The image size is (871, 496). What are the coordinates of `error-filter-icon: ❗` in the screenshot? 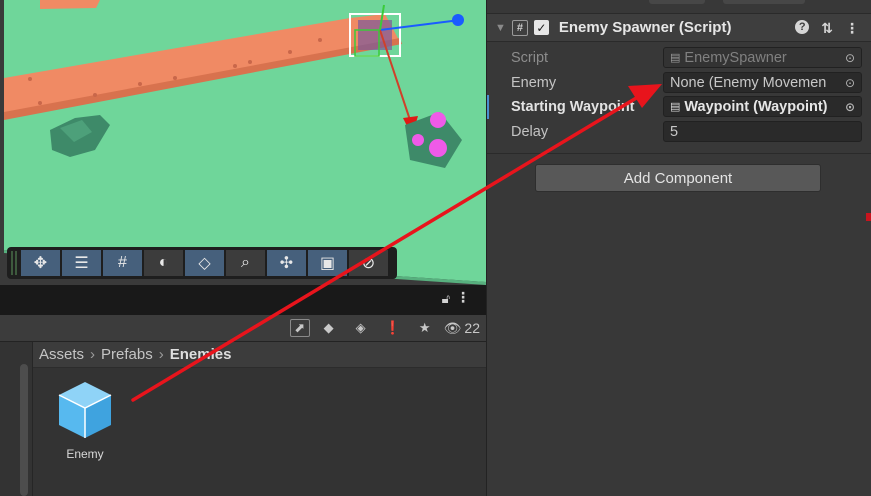 It's located at (393, 328).